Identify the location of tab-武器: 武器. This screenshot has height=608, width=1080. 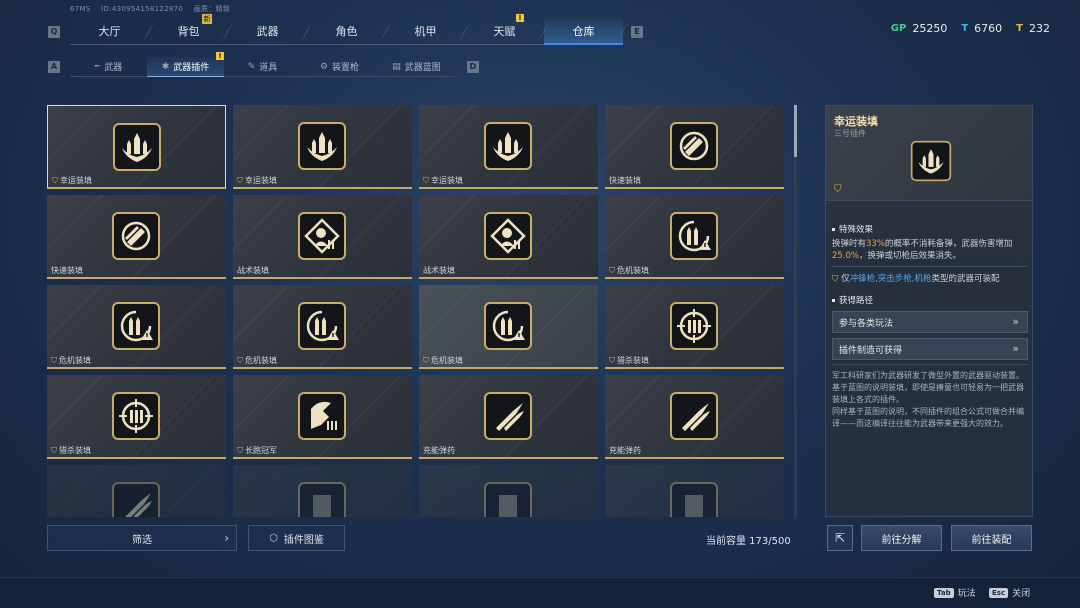
(267, 31).